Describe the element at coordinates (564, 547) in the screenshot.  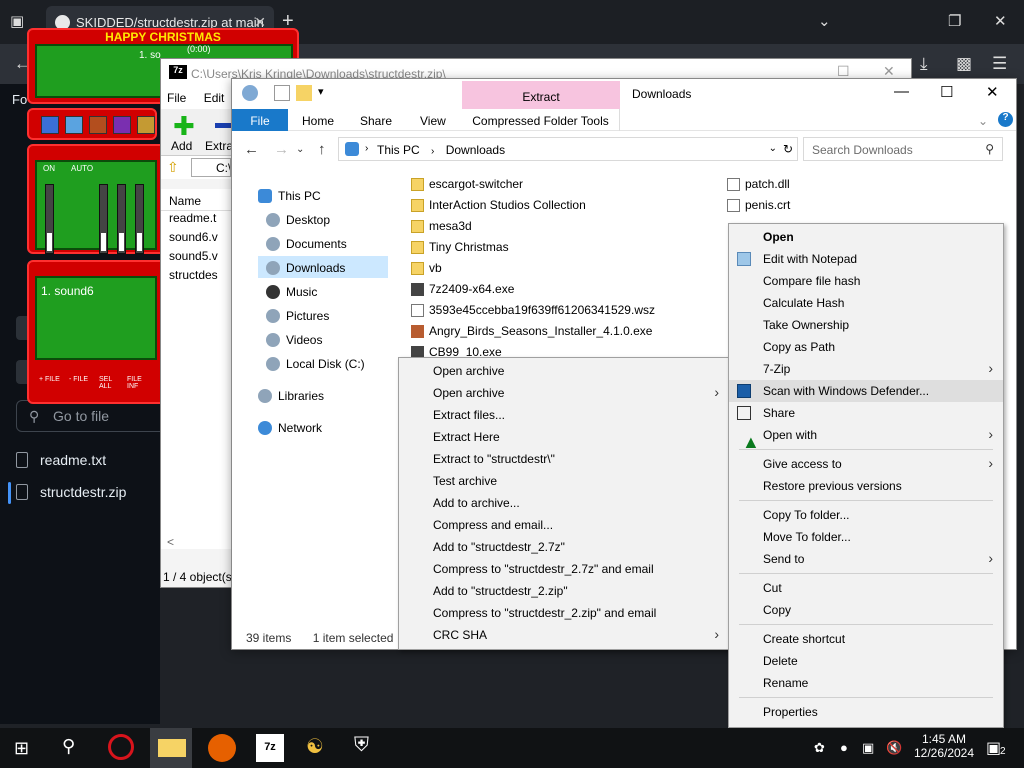
I see `menu-item-add-7z: Add to "structdestr_2.7z"` at that location.